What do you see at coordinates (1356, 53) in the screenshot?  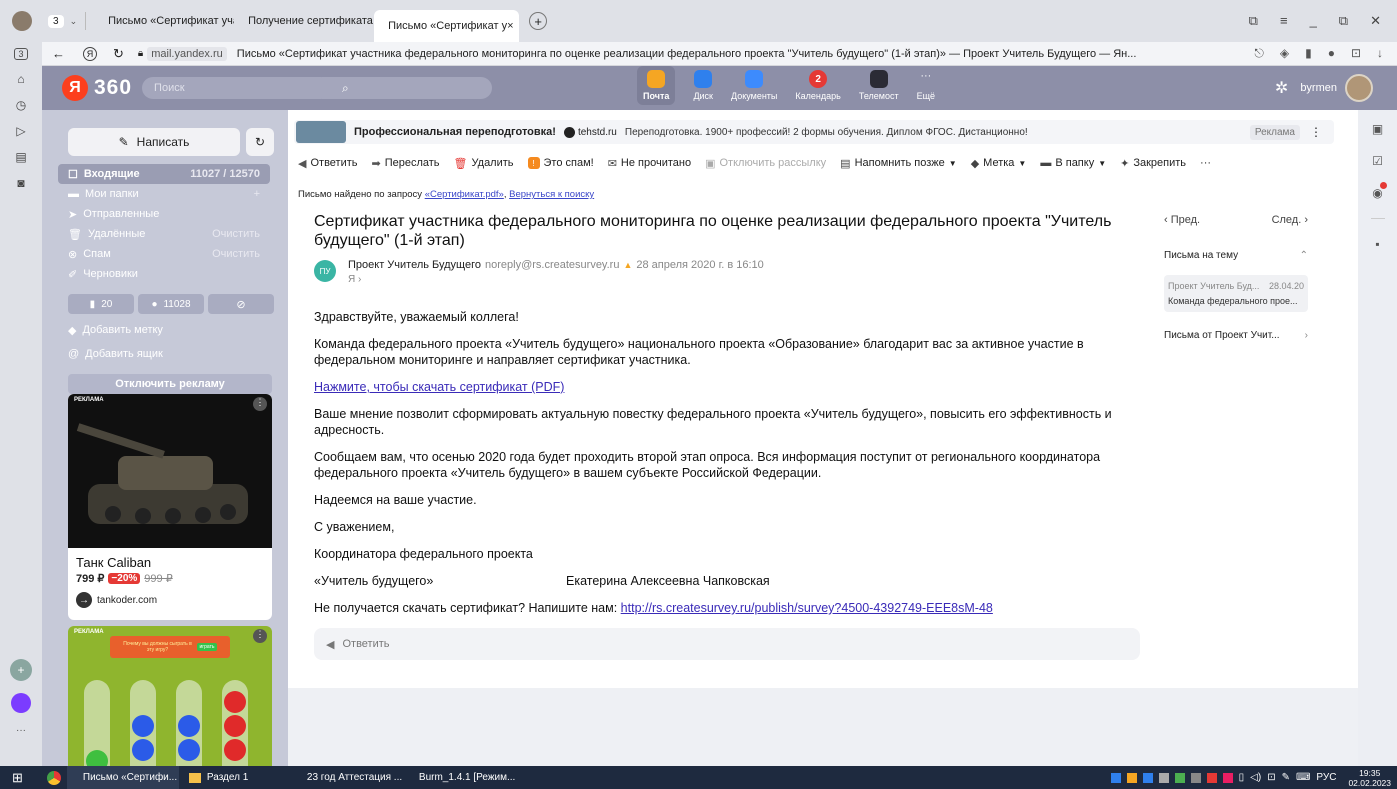 I see `reader-icon: ⊡` at bounding box center [1356, 53].